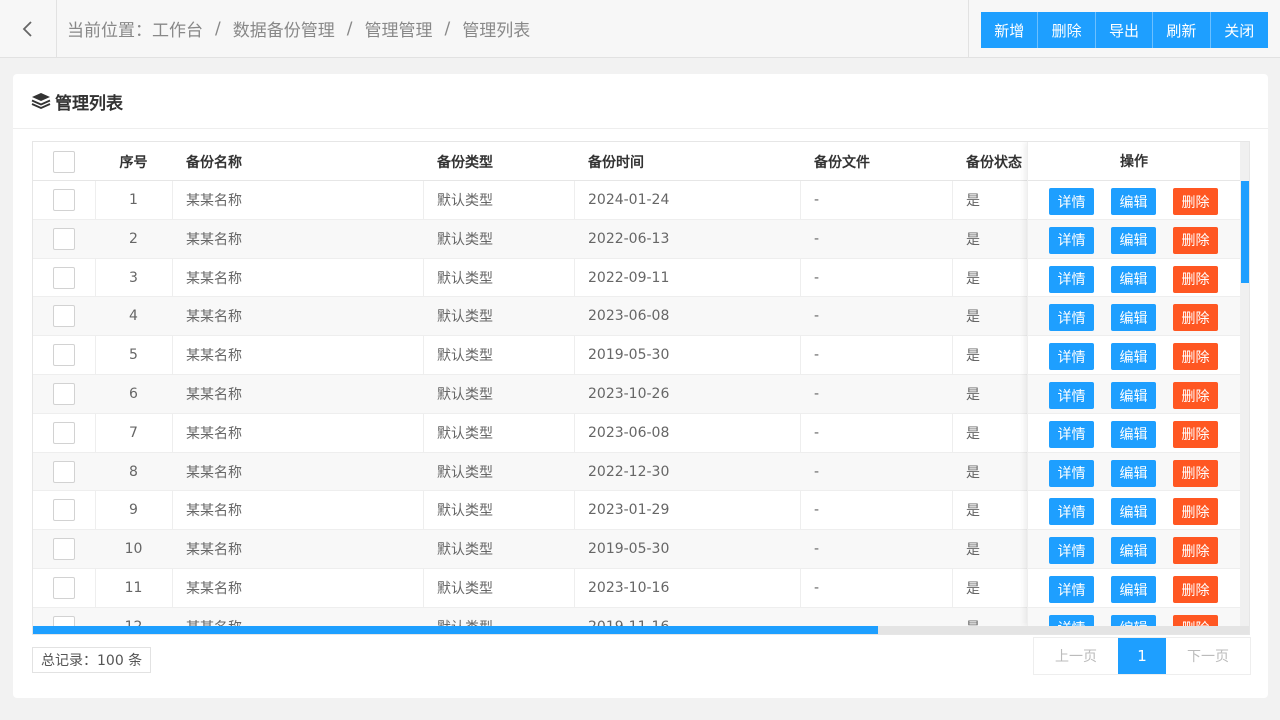 The height and width of the screenshot is (720, 1280). I want to click on horizontal-scrollbar, so click(641, 630).